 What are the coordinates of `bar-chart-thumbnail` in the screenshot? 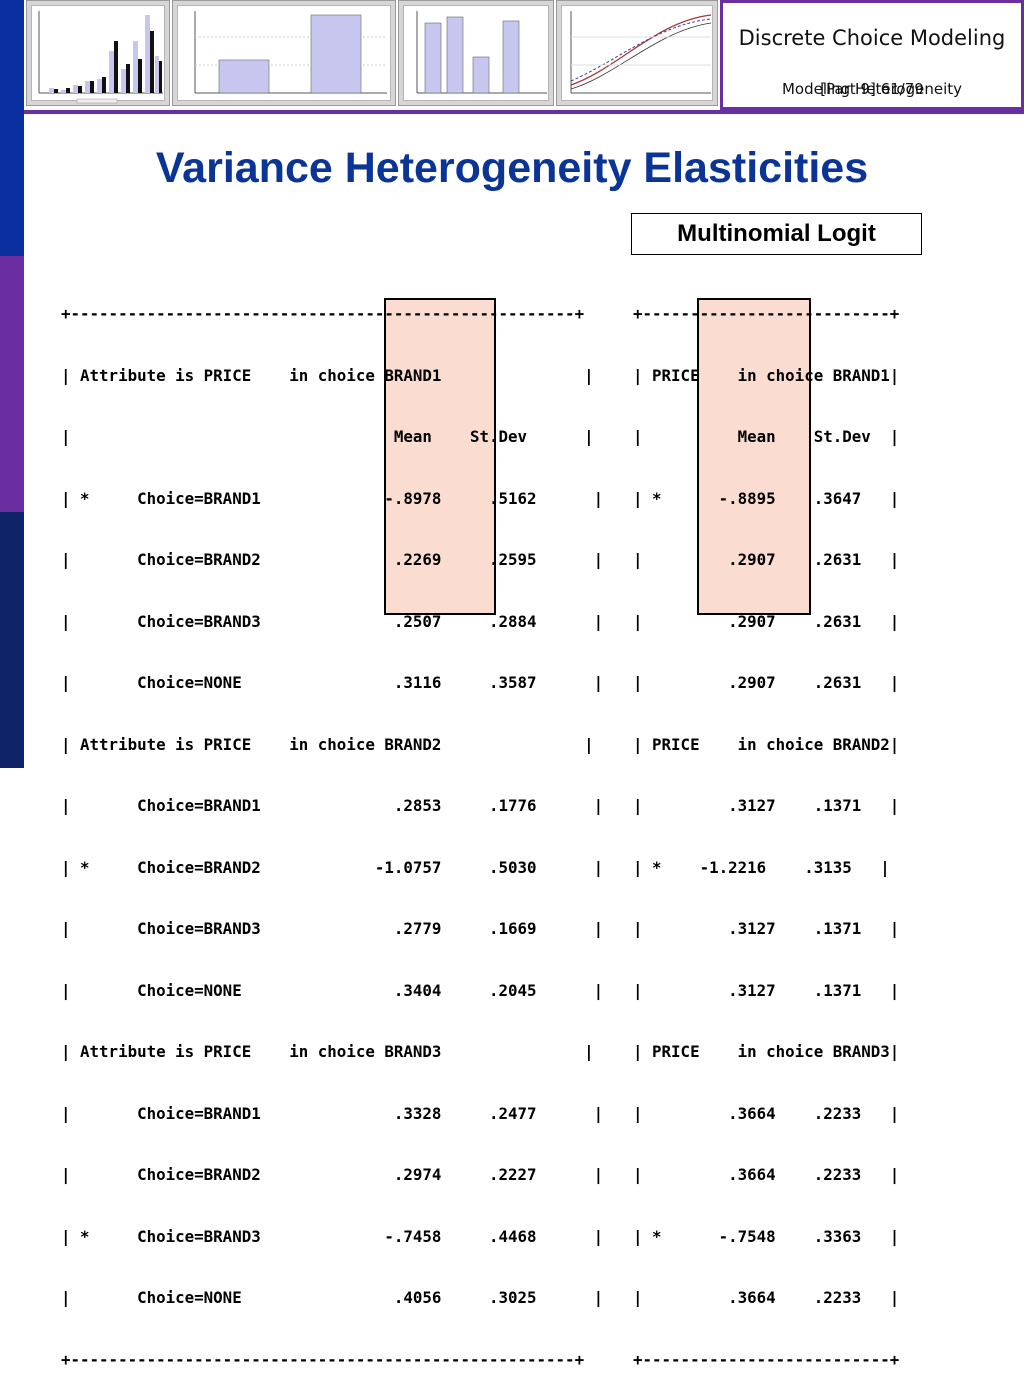 It's located at (284, 53).